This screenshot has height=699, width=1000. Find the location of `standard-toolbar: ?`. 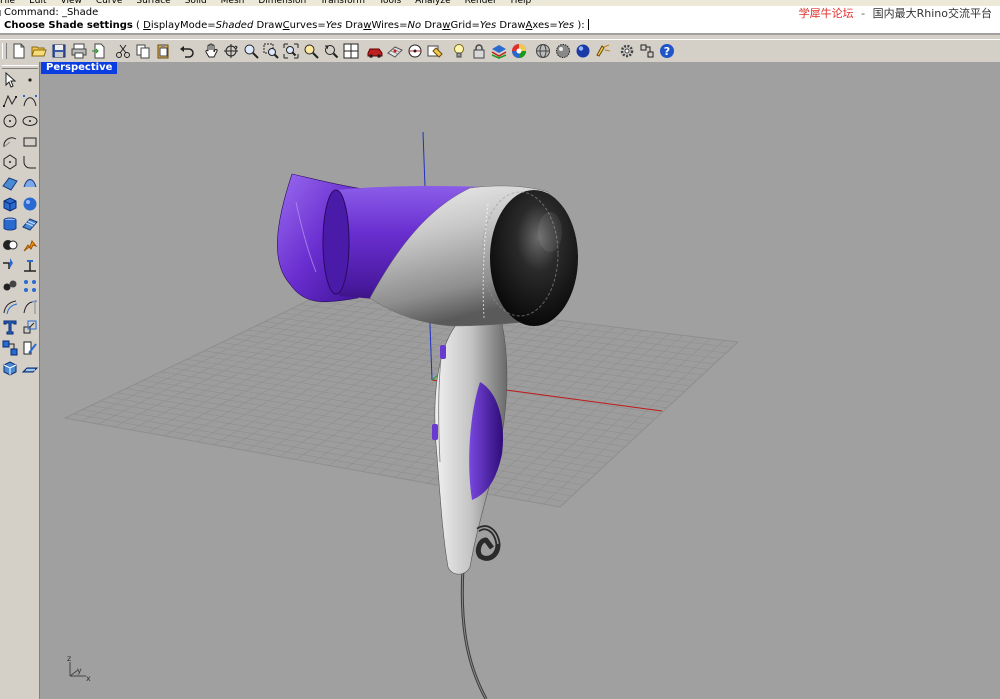

standard-toolbar: ? is located at coordinates (500, 51).